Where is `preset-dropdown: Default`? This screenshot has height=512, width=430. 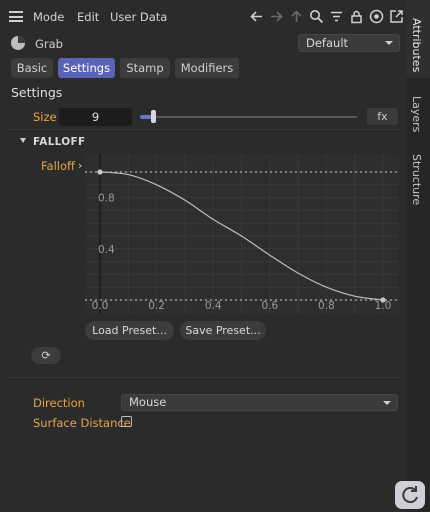 preset-dropdown: Default is located at coordinates (349, 43).